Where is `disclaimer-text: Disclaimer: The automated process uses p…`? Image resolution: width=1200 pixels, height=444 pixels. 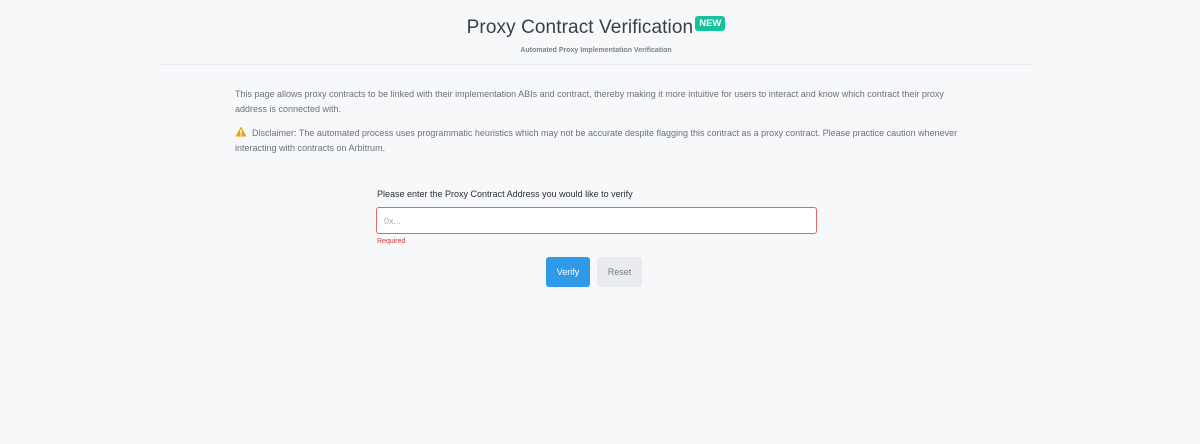
disclaimer-text: Disclaimer: The automated process uses p… is located at coordinates (596, 140).